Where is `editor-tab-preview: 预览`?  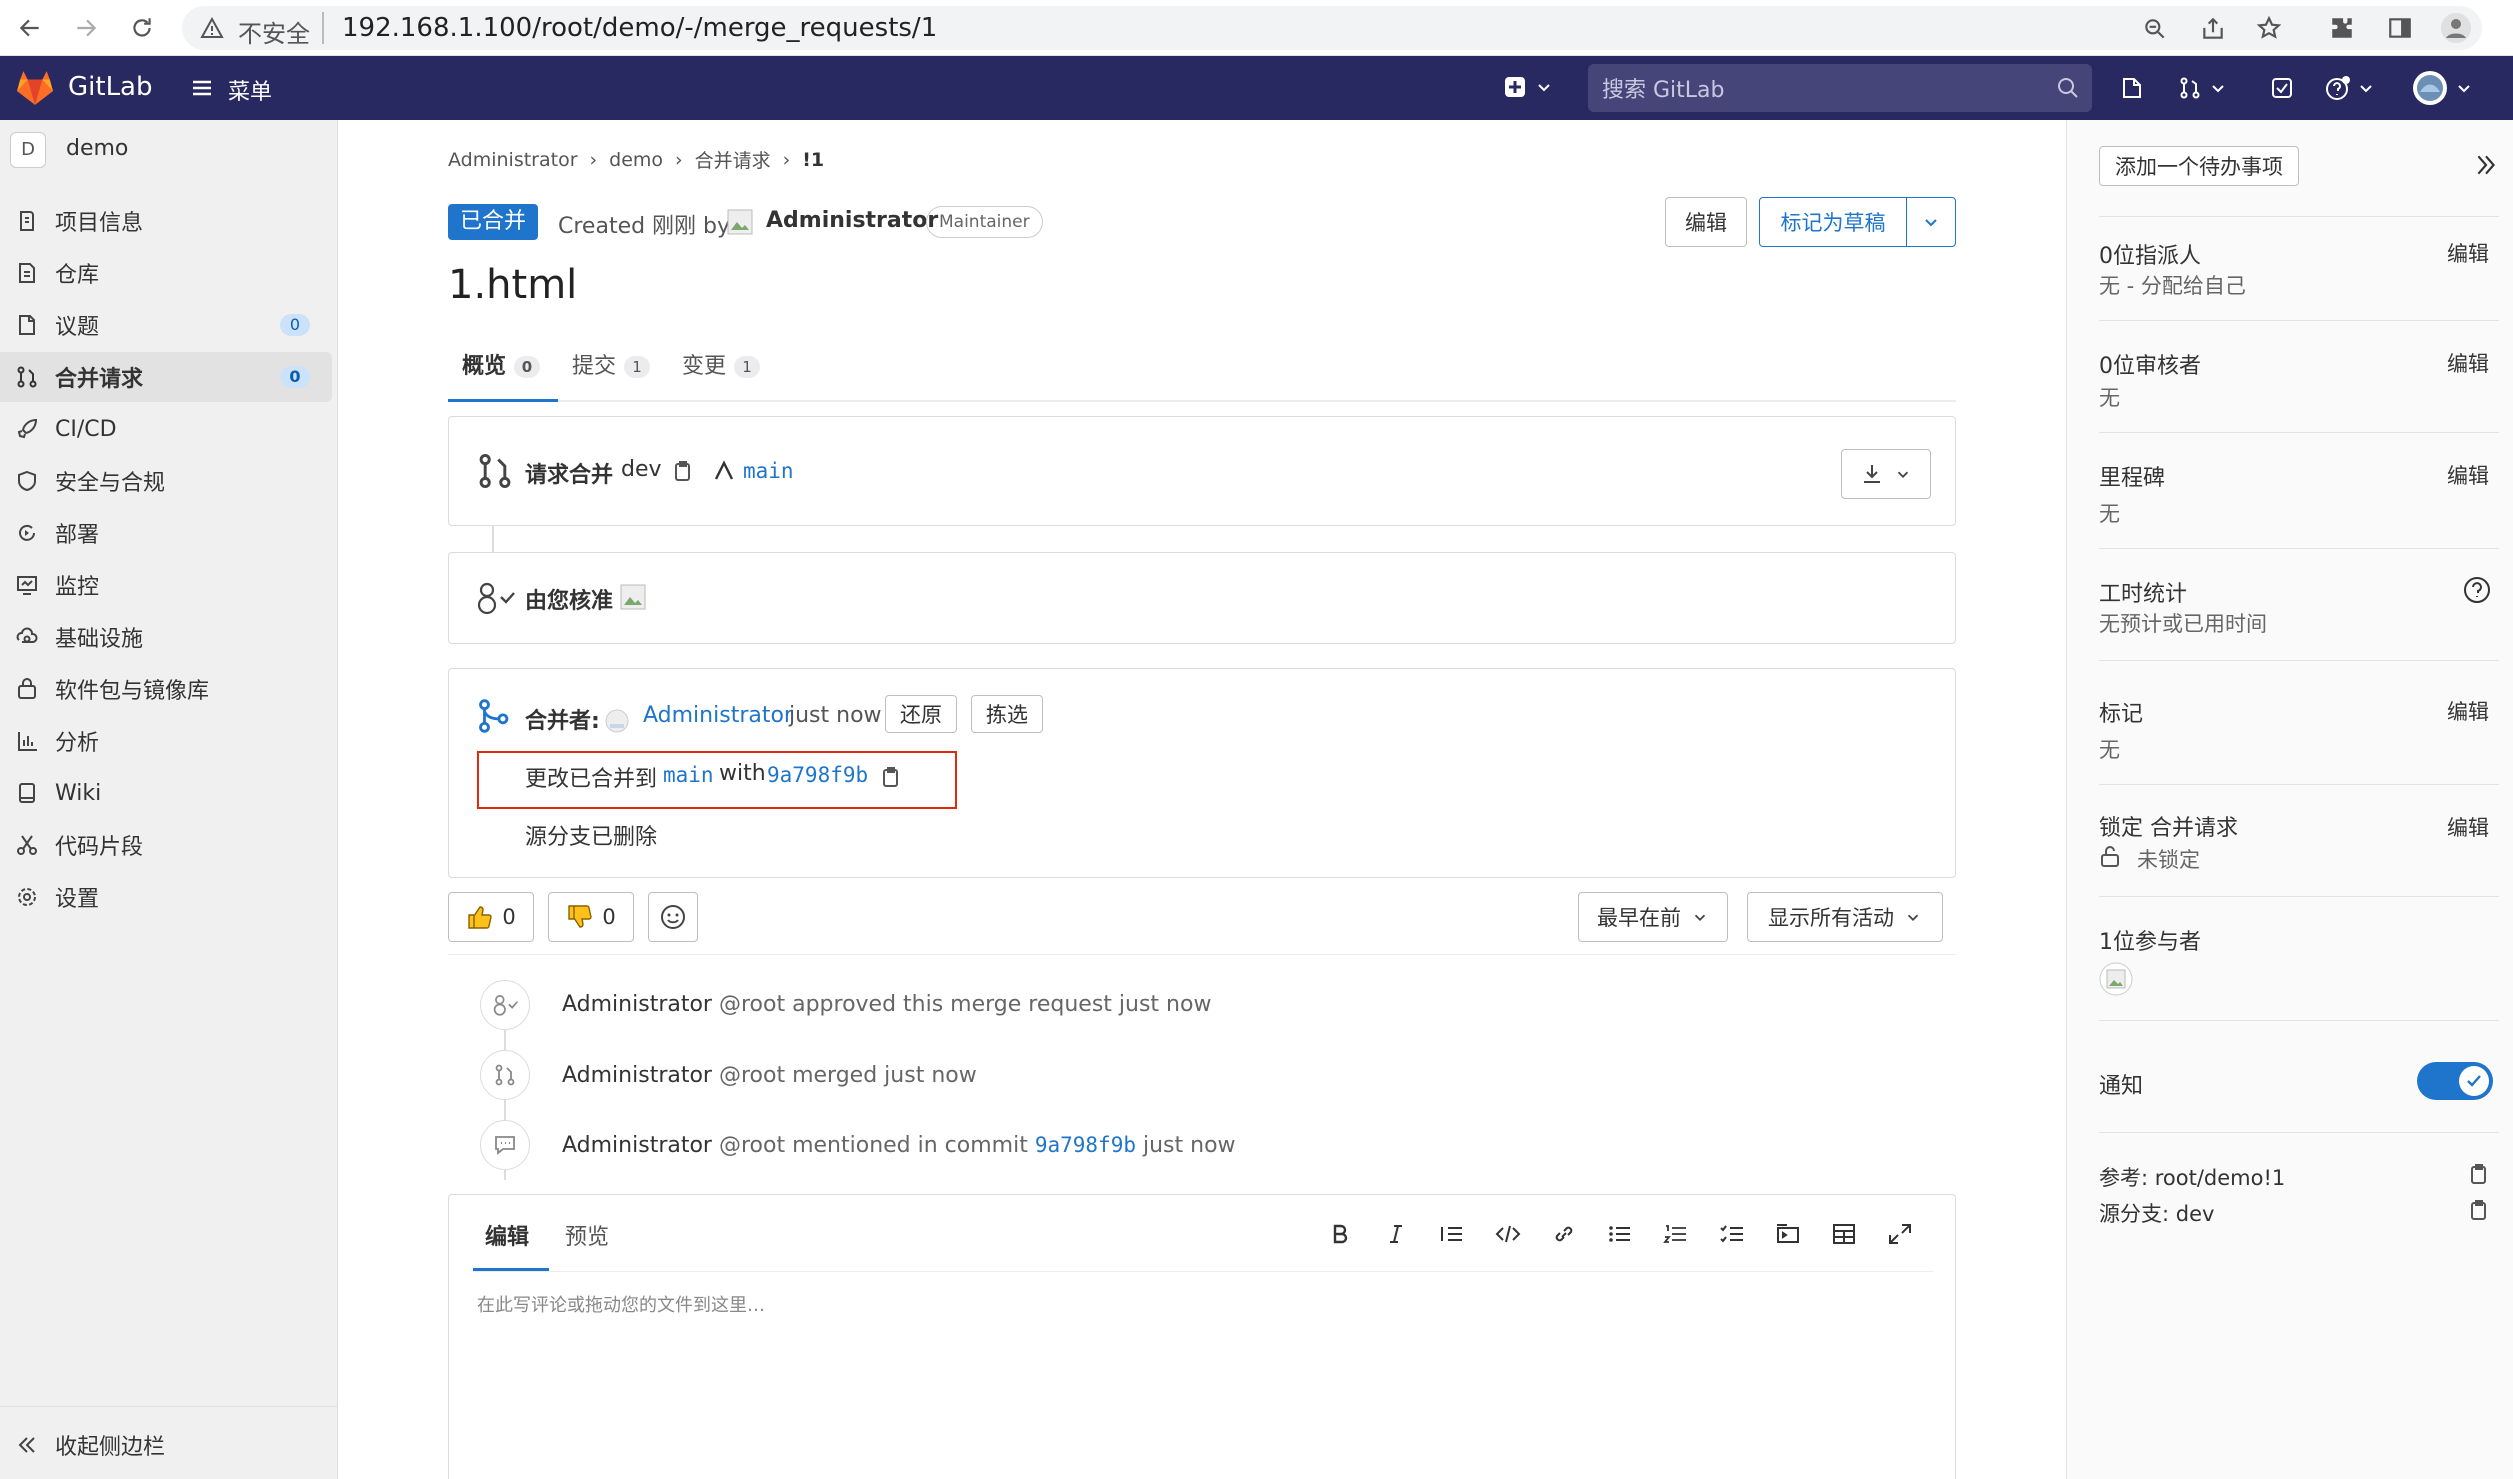 editor-tab-preview: 预览 is located at coordinates (591, 1233).